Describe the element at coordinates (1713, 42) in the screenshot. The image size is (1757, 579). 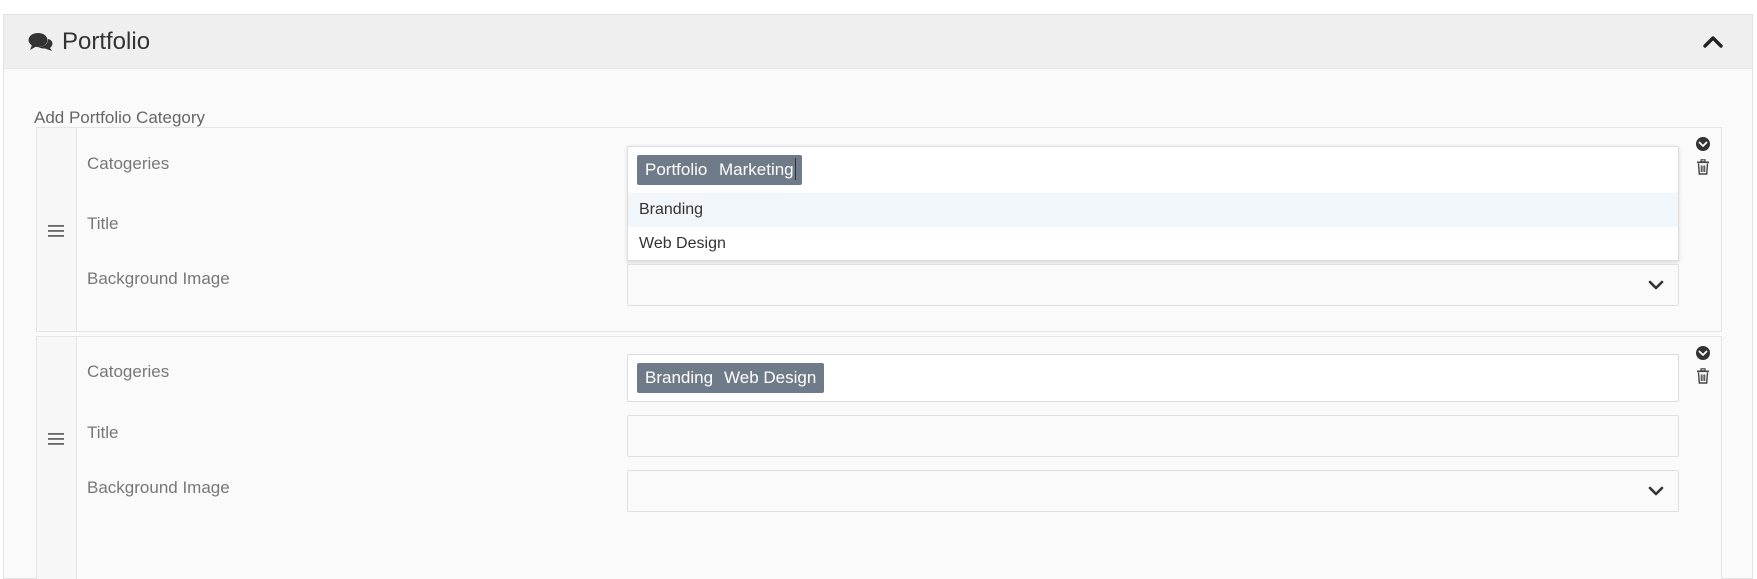
I see `chevron-up-icon` at that location.